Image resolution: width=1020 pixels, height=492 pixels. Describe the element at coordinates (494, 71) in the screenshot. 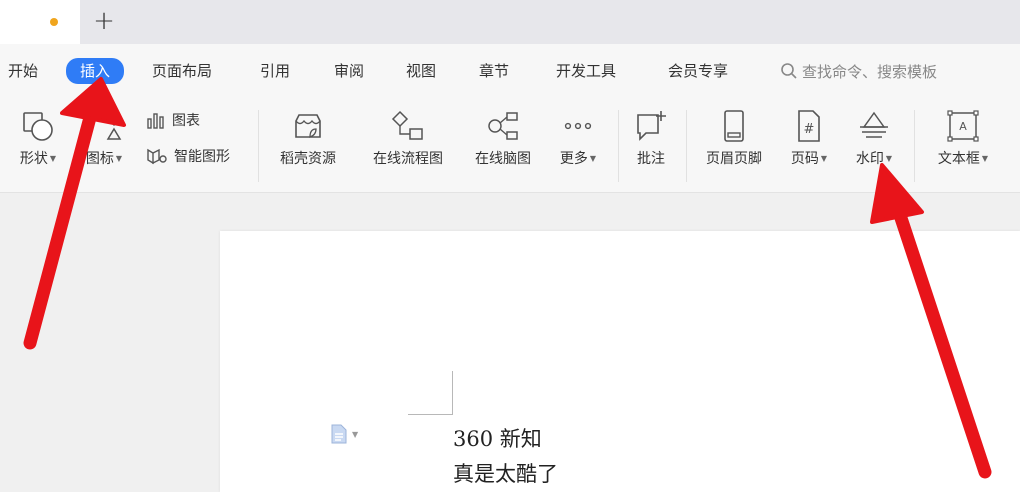

I see `menu-section: 章节` at that location.